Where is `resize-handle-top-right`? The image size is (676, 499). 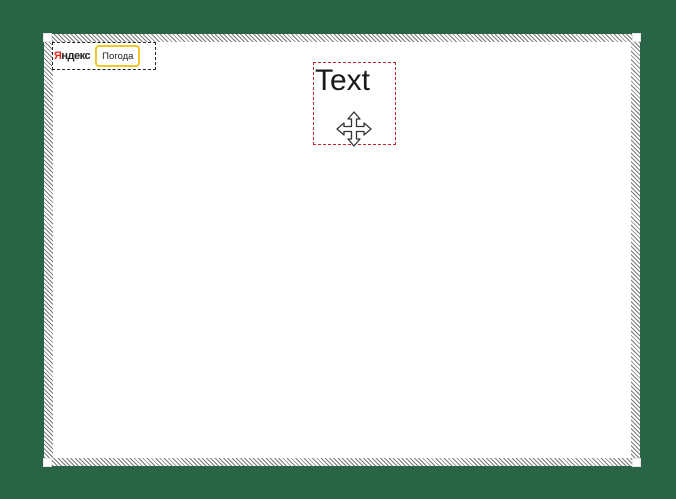 resize-handle-top-right is located at coordinates (636, 37).